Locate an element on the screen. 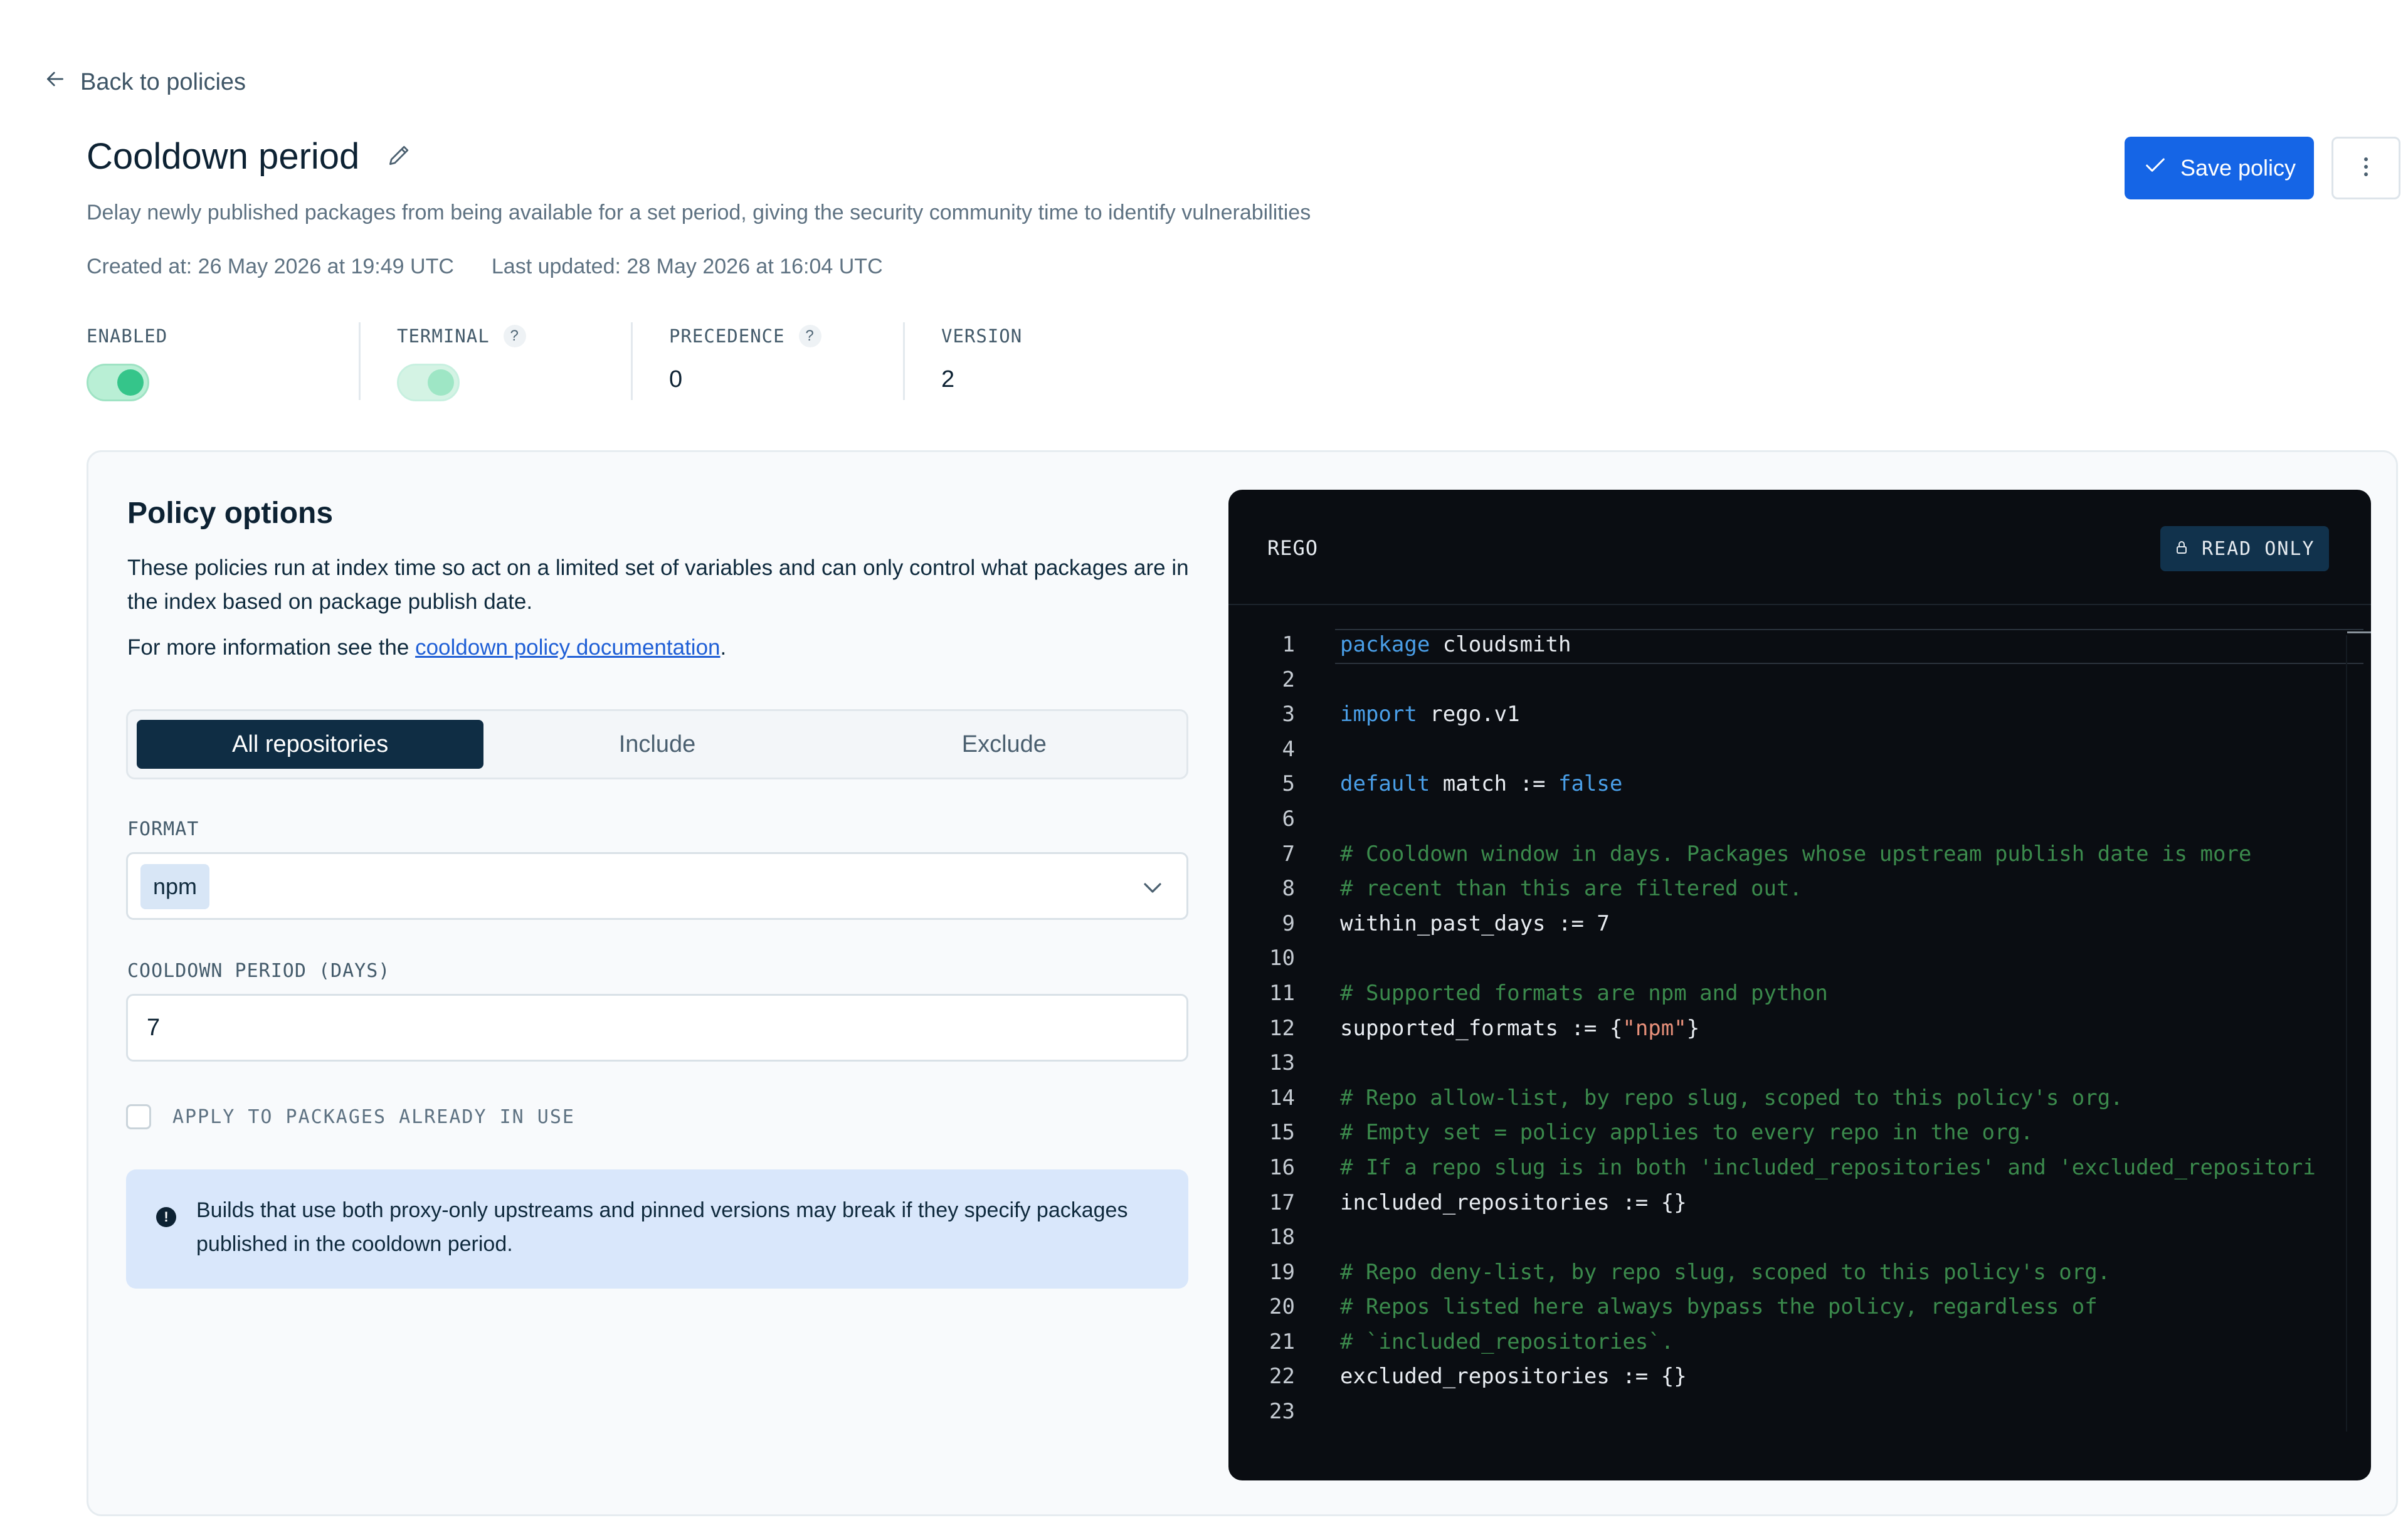  code-line: 9 within_past_days := 7 is located at coordinates (1799, 925).